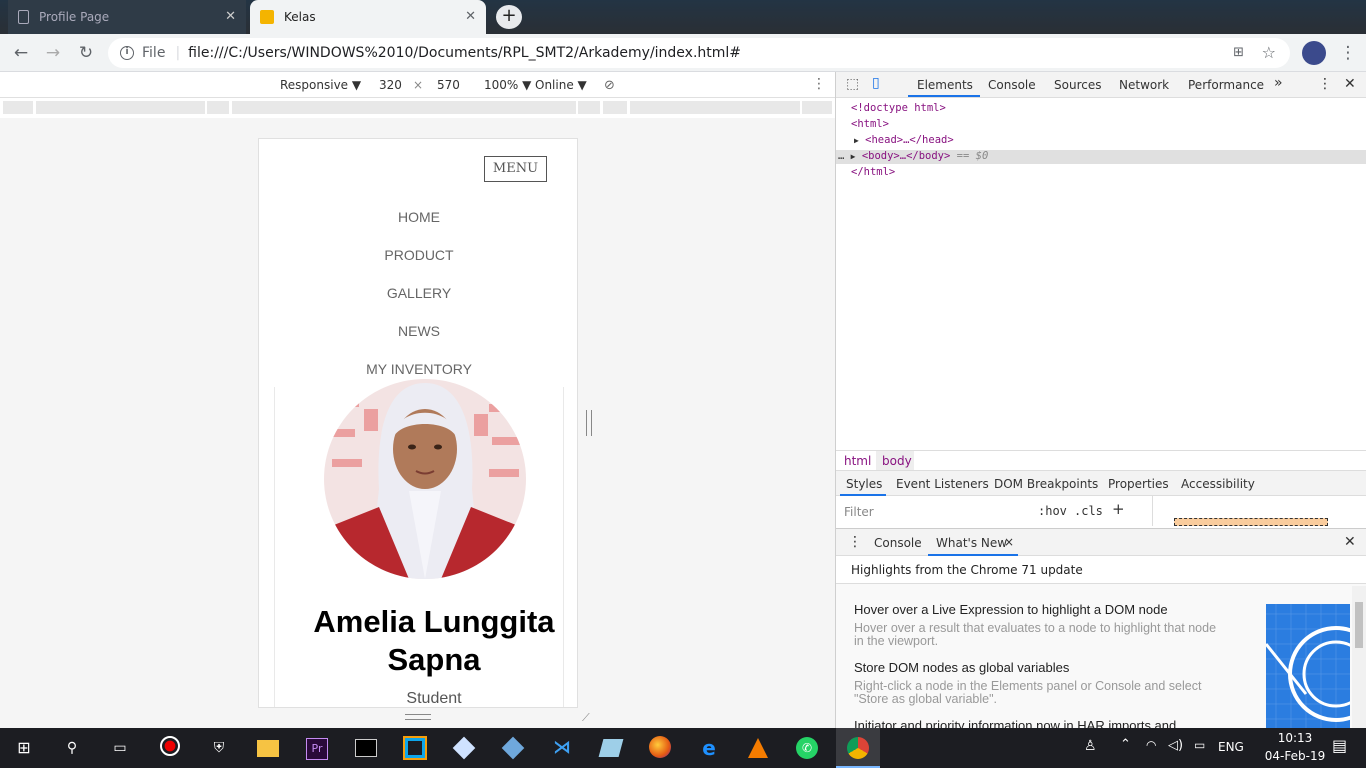  What do you see at coordinates (1138, 484) in the screenshot?
I see `tab-properties: Properties` at bounding box center [1138, 484].